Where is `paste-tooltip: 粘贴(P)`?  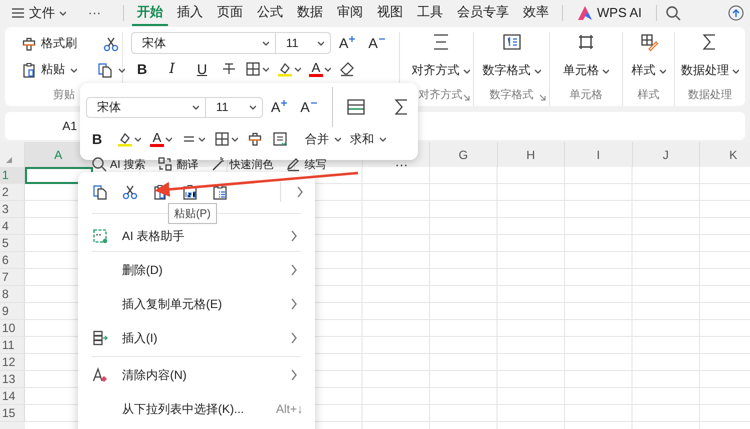
paste-tooltip: 粘贴(P) is located at coordinates (192, 213).